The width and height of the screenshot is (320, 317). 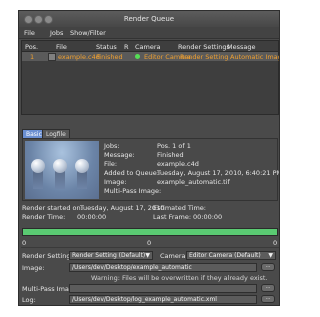 What do you see at coordinates (149, 243) in the screenshot?
I see `progress-mid-label: 0` at bounding box center [149, 243].